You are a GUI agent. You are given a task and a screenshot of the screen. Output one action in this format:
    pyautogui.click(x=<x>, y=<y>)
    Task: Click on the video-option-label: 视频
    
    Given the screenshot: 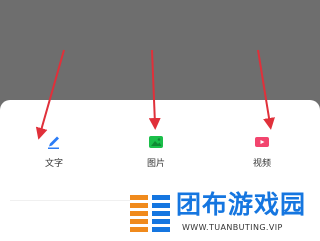 What is the action you would take?
    pyautogui.click(x=261, y=164)
    